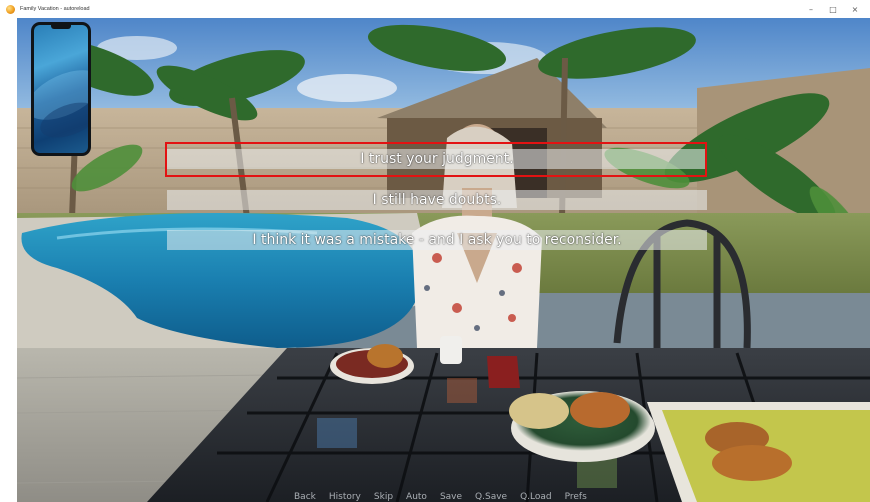 This screenshot has height=502, width=870. I want to click on choice-still-doubts: I still have doubts., so click(437, 200).